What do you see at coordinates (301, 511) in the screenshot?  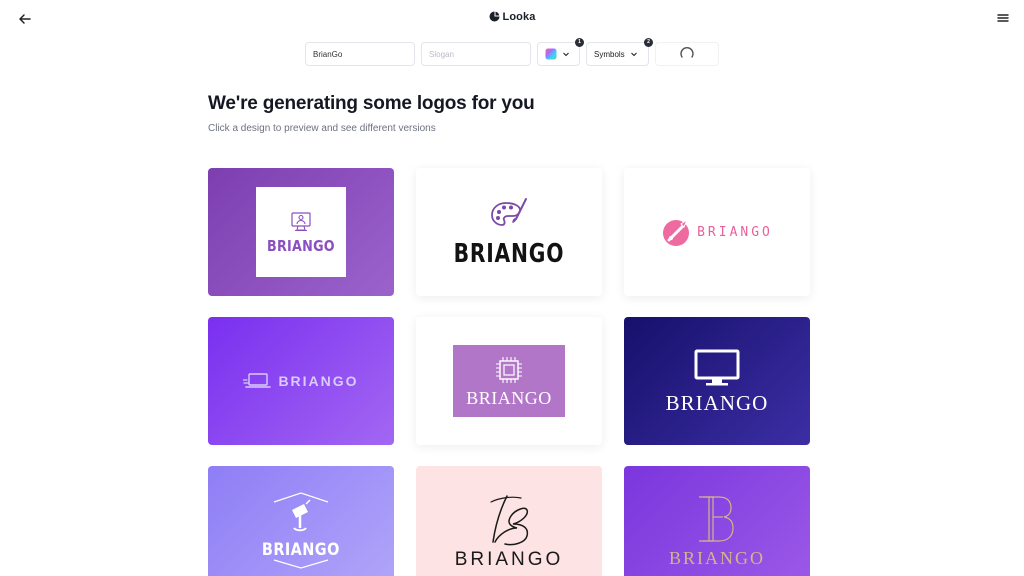 I see `hexagon-paintbrush-icon` at bounding box center [301, 511].